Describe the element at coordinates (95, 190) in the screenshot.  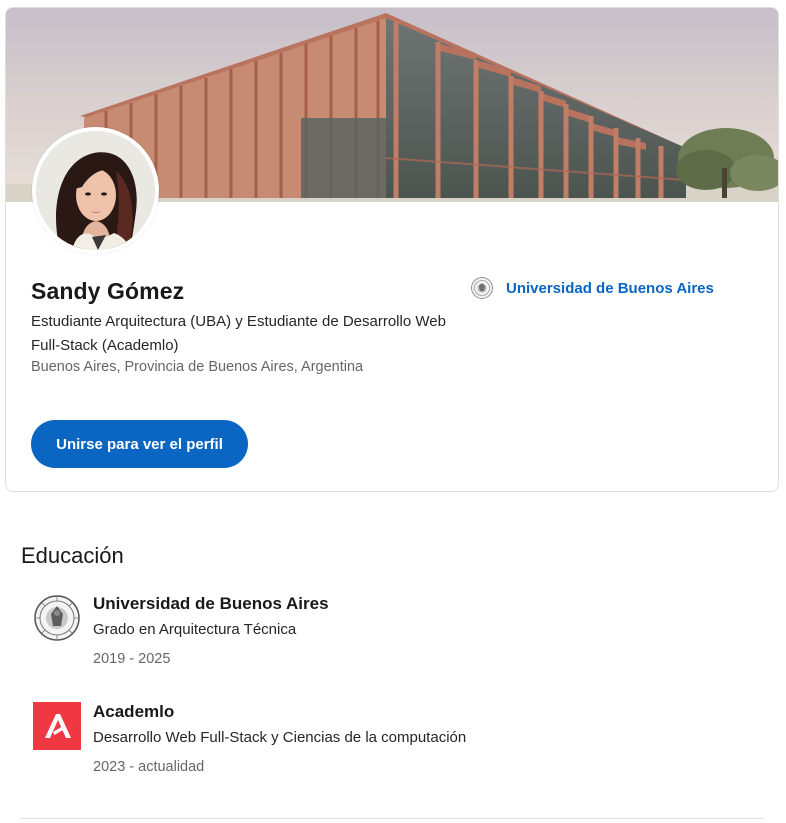
I see `profile-avatar` at that location.